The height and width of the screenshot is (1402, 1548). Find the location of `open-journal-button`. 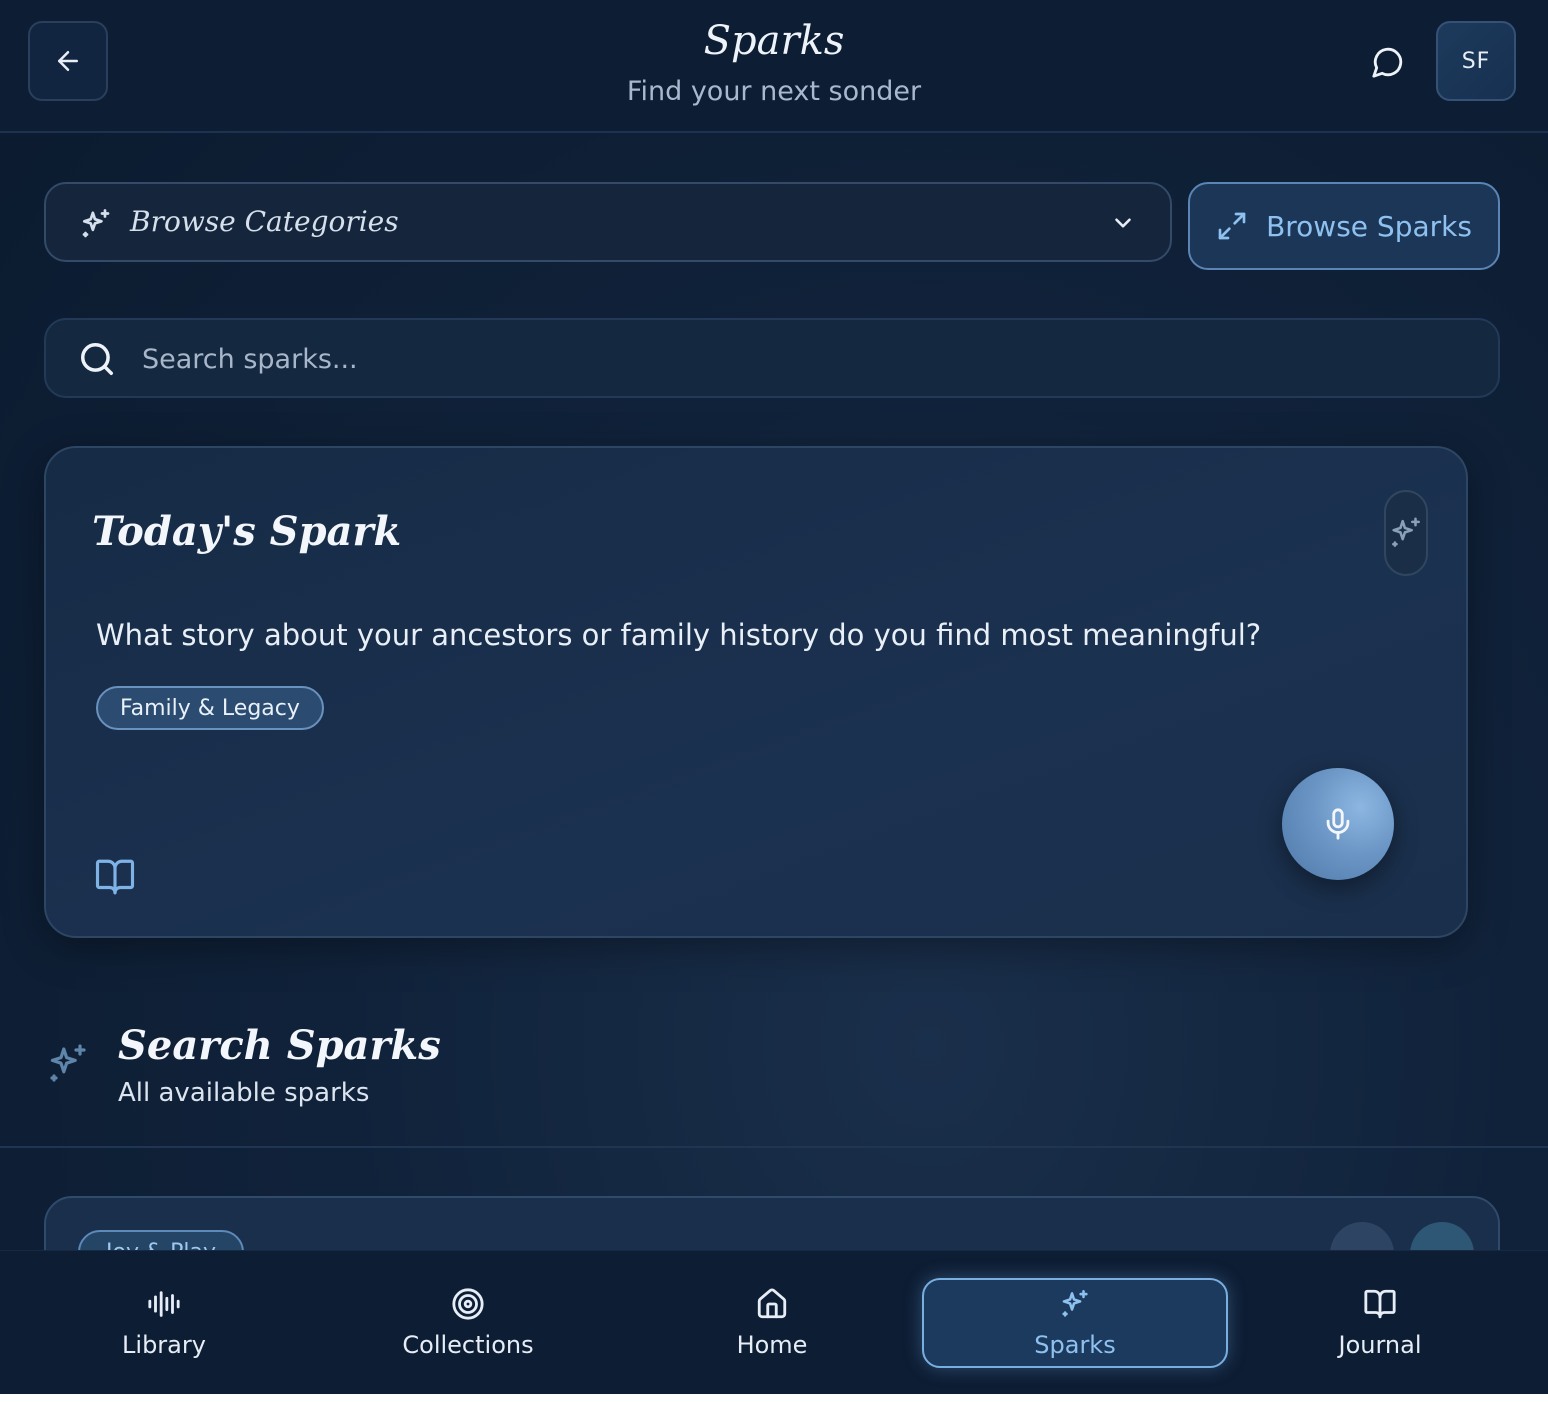

open-journal-button is located at coordinates (115, 879).